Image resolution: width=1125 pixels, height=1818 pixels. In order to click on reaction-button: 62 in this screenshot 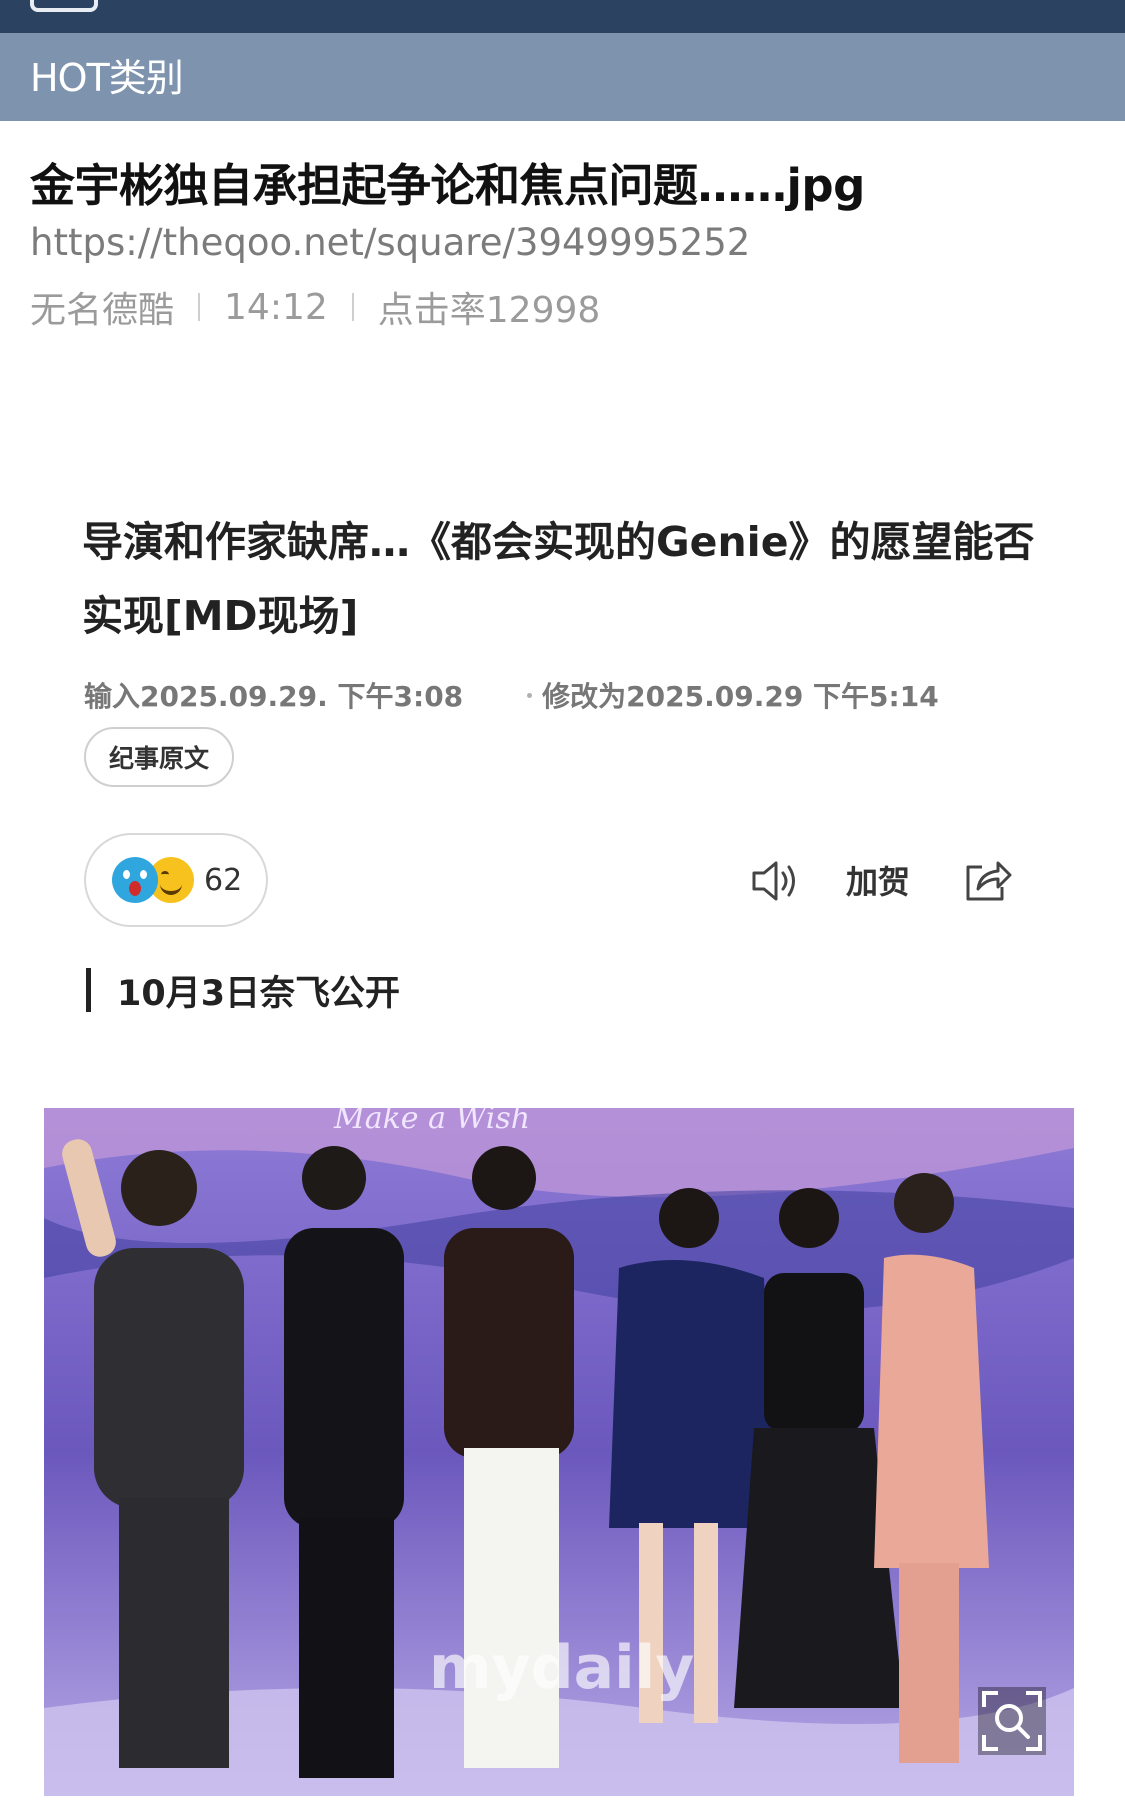, I will do `click(176, 880)`.